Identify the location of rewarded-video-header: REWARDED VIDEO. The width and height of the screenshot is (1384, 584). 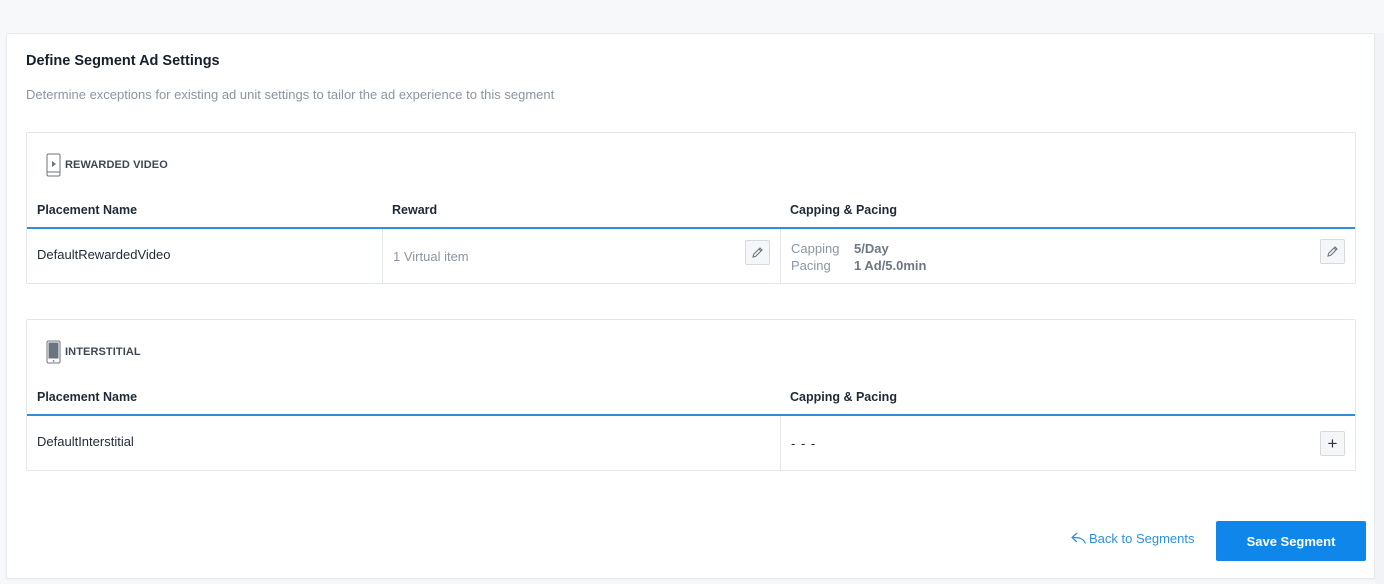
(107, 165).